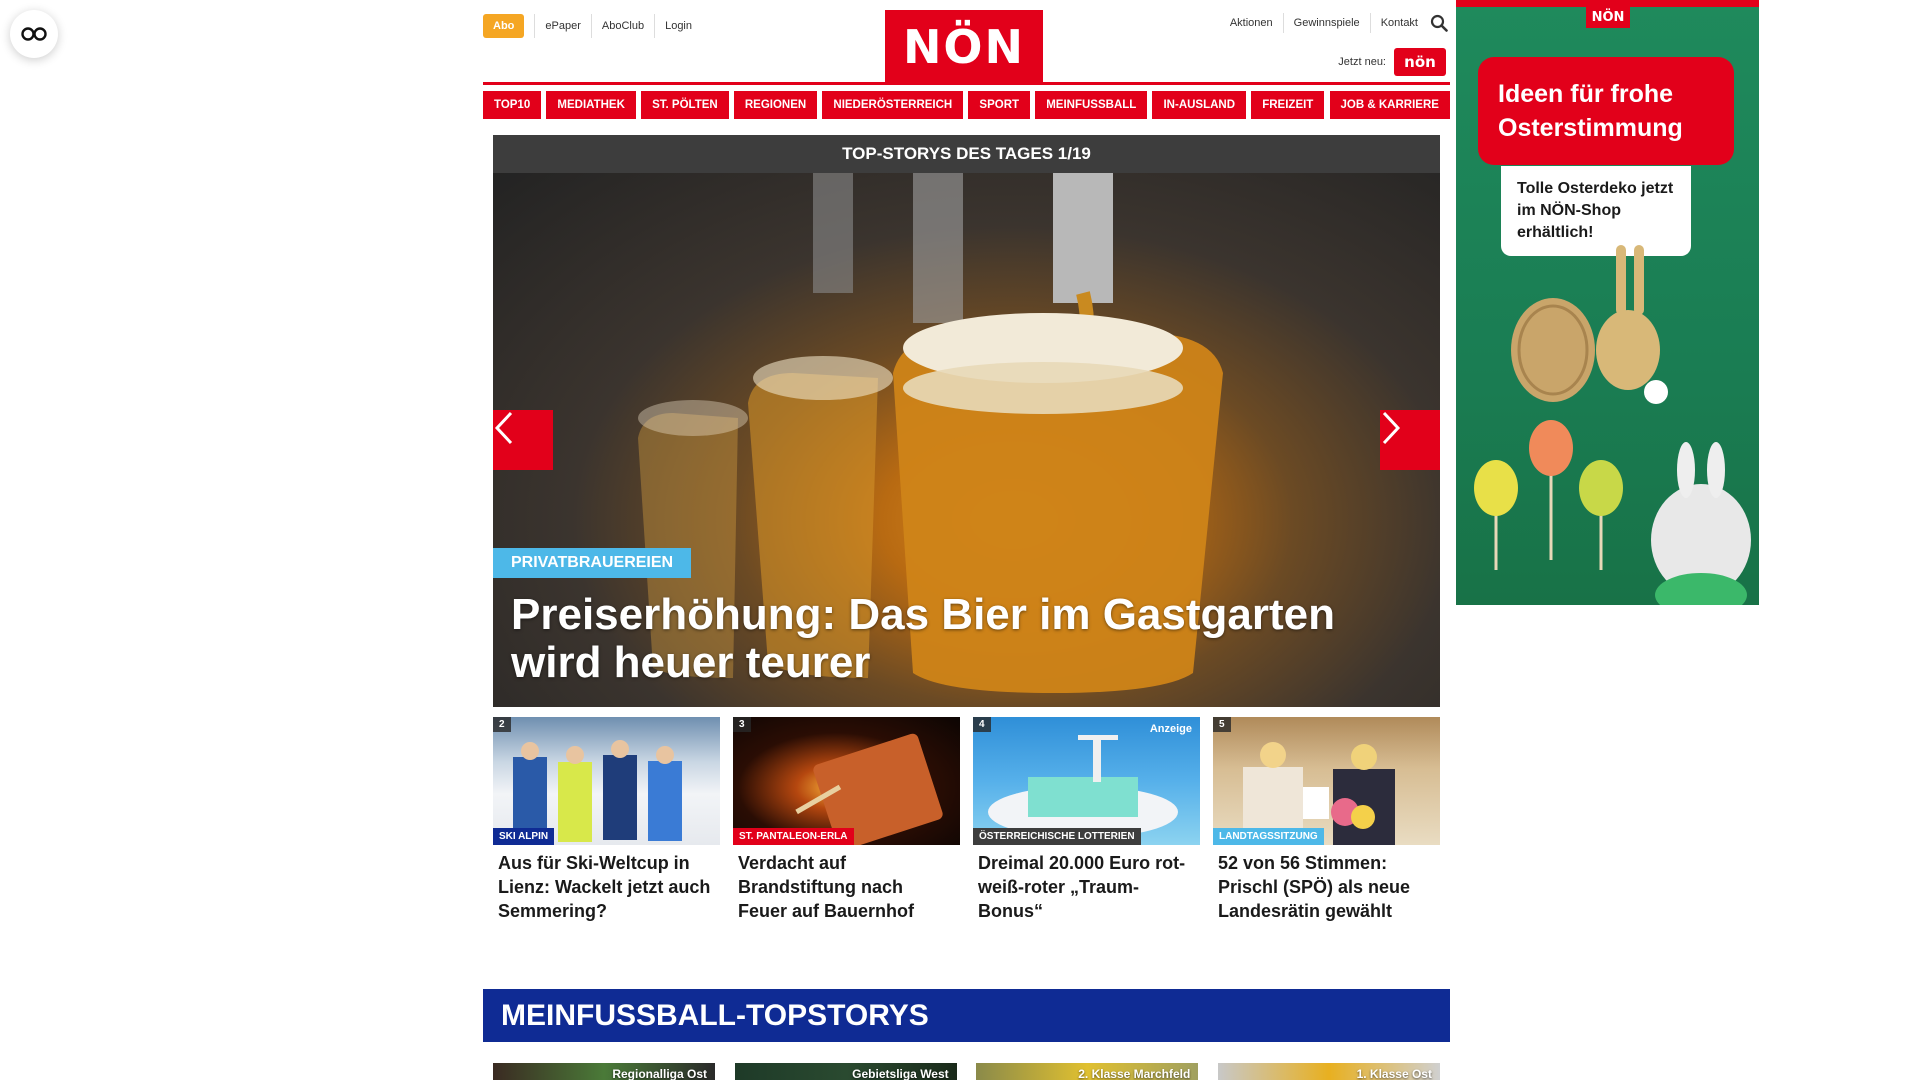 This screenshot has width=1920, height=1080. I want to click on nav-item-niederoesterreich: NIEDERÖSTERREICH, so click(893, 105).